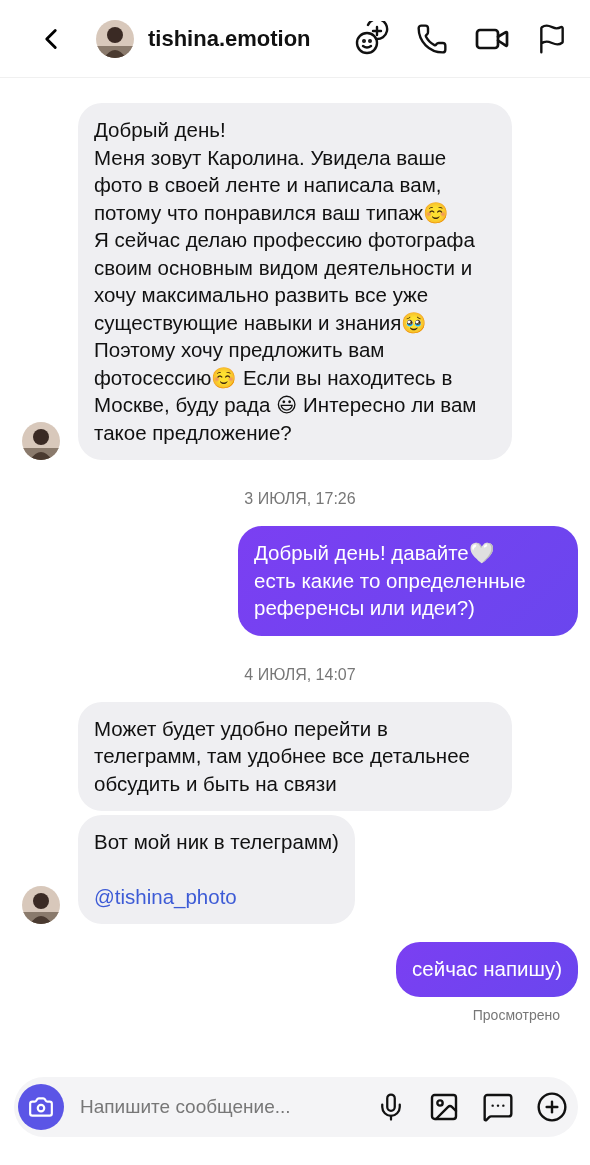 This screenshot has width=590, height=1165. I want to click on username: tishina.emotion, so click(230, 38).